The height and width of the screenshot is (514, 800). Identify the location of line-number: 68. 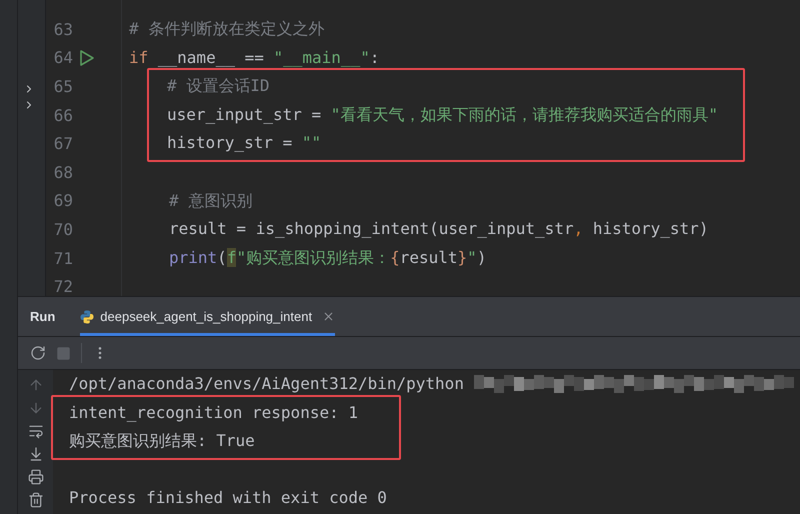
(62, 172).